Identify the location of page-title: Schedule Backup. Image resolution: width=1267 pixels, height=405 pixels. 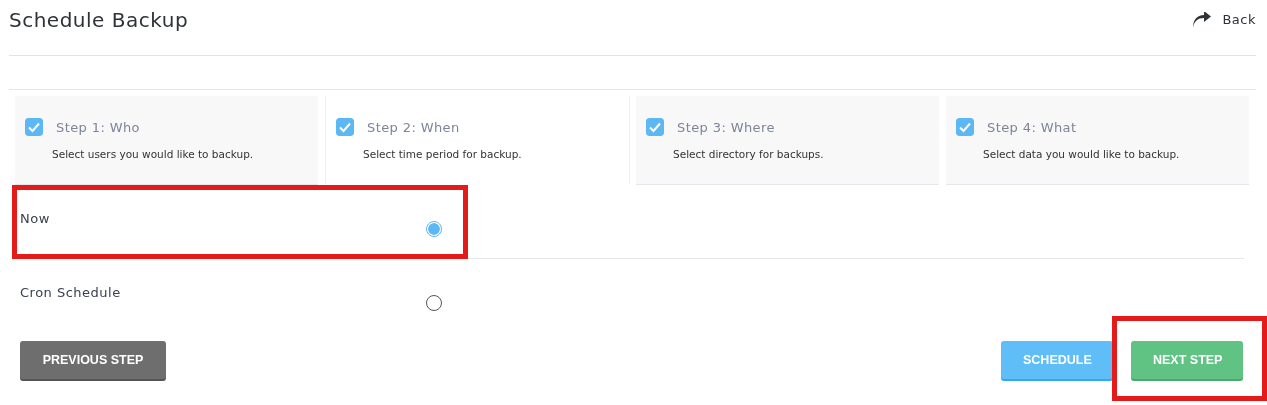
(99, 19).